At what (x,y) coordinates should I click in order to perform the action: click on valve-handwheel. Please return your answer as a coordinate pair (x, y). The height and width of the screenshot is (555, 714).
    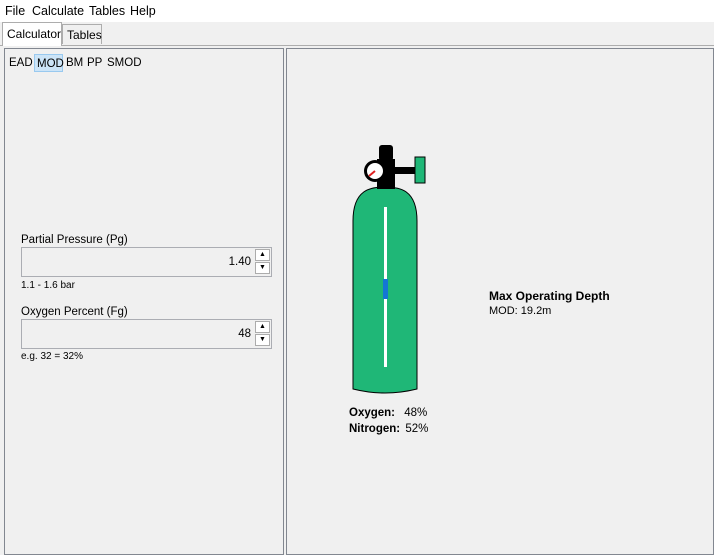
    Looking at the image, I should click on (420, 170).